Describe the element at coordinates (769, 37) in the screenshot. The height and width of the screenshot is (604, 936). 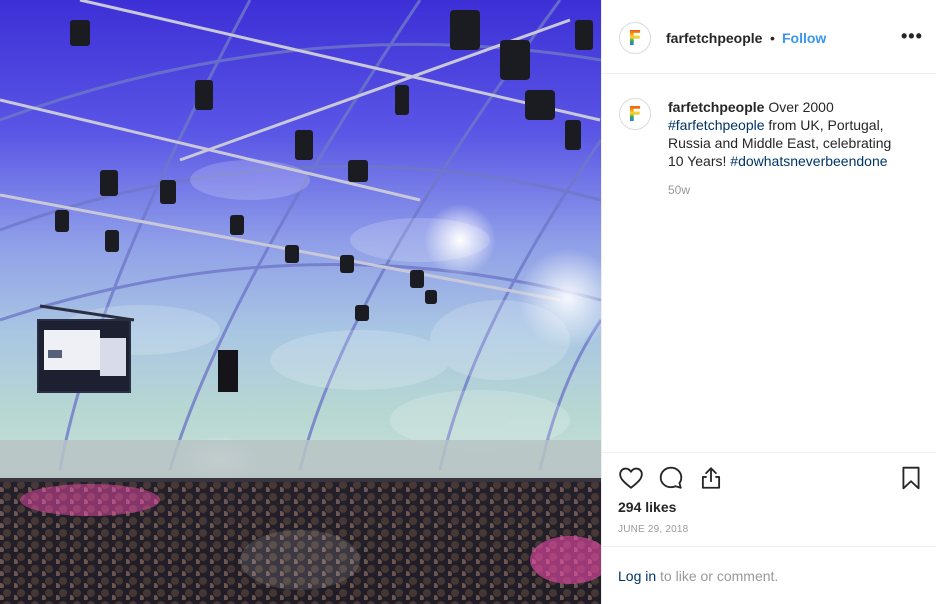
I see `post-header: F farfetchpeople • Follow •••` at that location.